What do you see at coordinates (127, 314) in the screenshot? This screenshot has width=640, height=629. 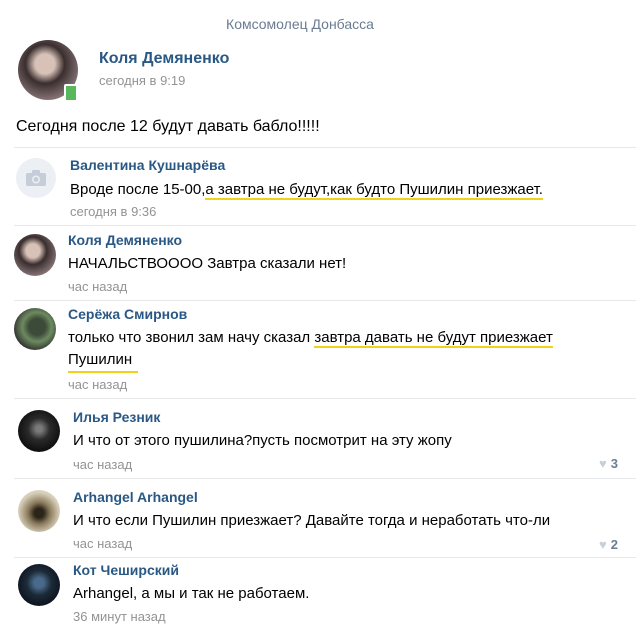 I see `comment-author: Серёжа Смирнов` at bounding box center [127, 314].